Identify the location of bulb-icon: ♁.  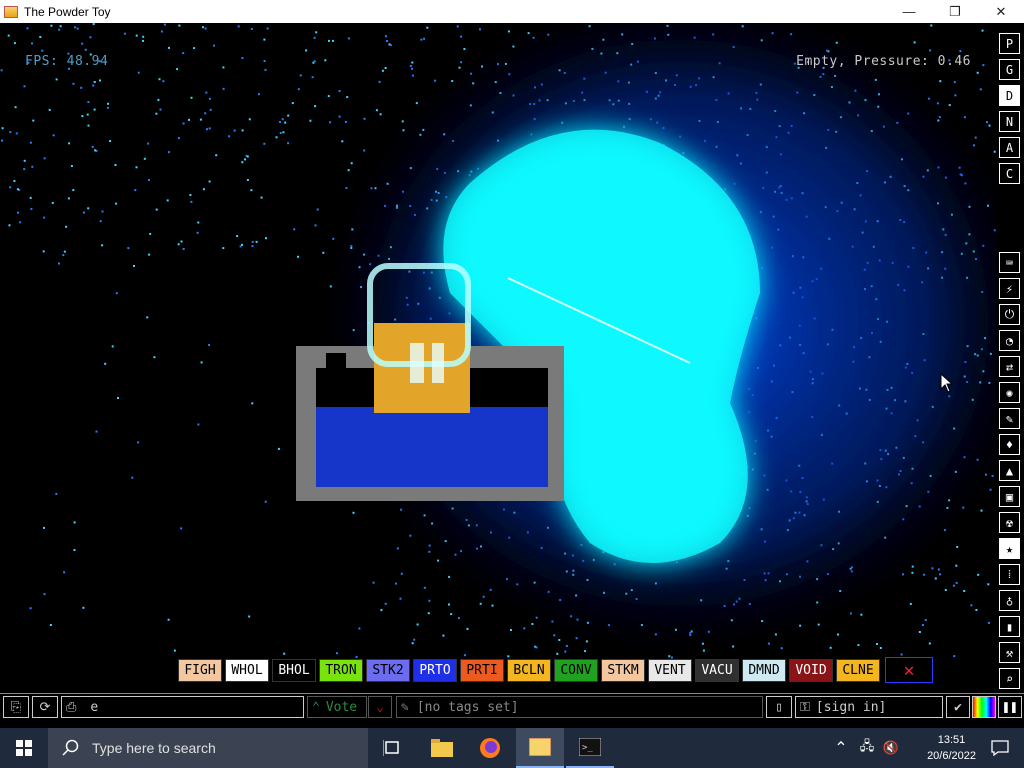
(1009, 600).